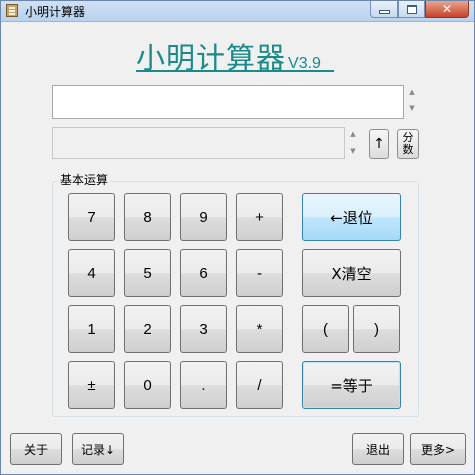 Image resolution: width=475 pixels, height=475 pixels. I want to click on fraction-button: 分 数, so click(408, 144).